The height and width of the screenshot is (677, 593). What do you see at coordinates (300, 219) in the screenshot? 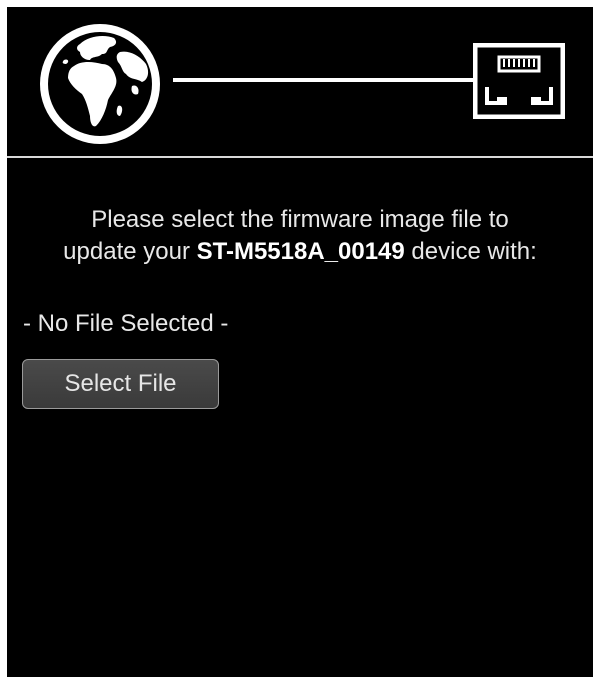
I see `instruction-line-1: Please select the firmware image file to` at bounding box center [300, 219].